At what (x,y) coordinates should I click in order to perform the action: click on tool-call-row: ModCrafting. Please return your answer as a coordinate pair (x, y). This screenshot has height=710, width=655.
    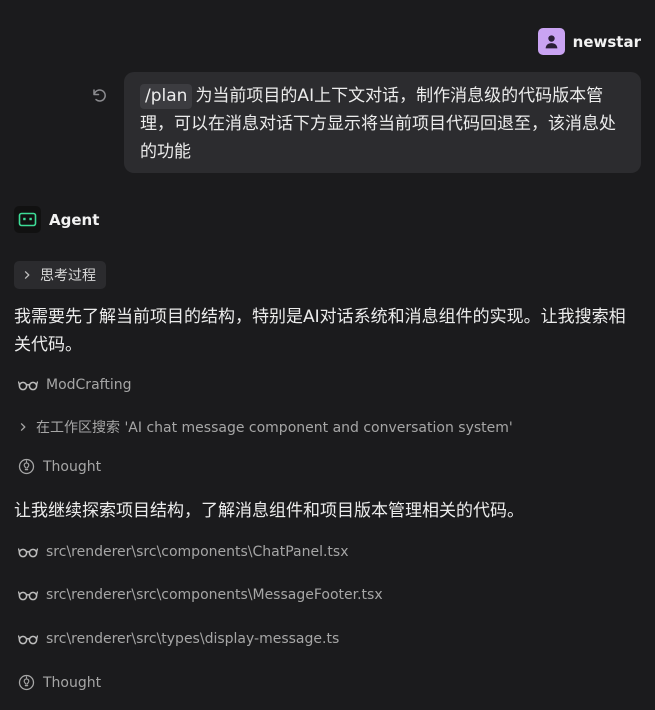
    Looking at the image, I should click on (74, 385).